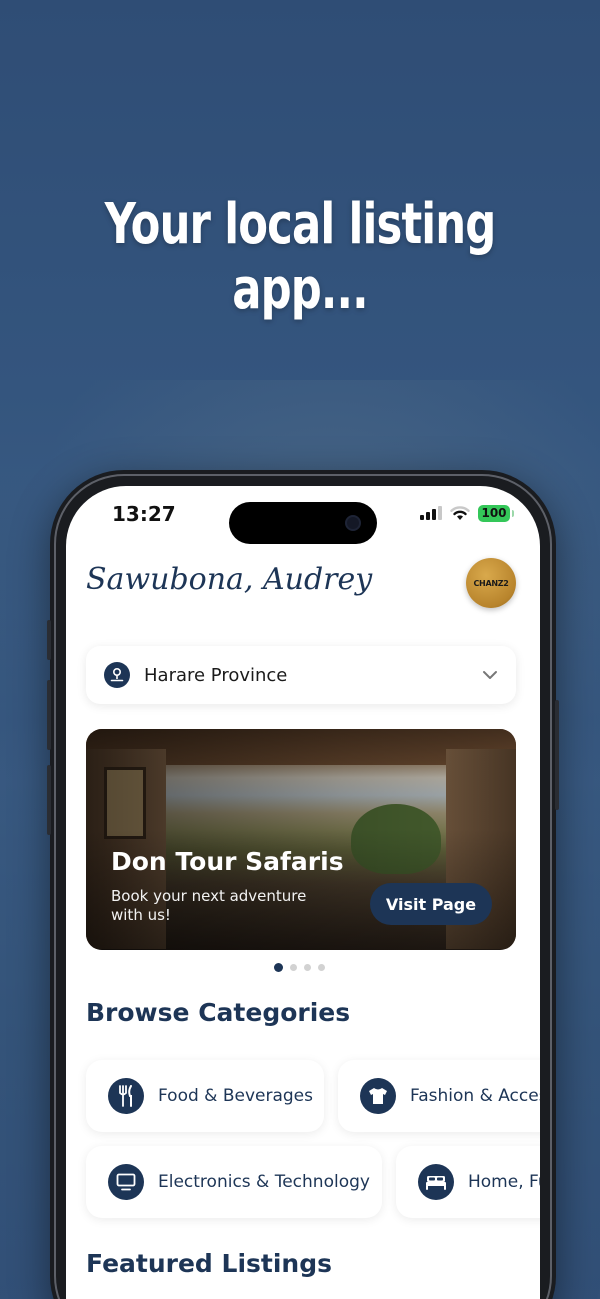 Image resolution: width=600 pixels, height=1299 pixels. Describe the element at coordinates (144, 514) in the screenshot. I see `status-time: 13:27` at that location.